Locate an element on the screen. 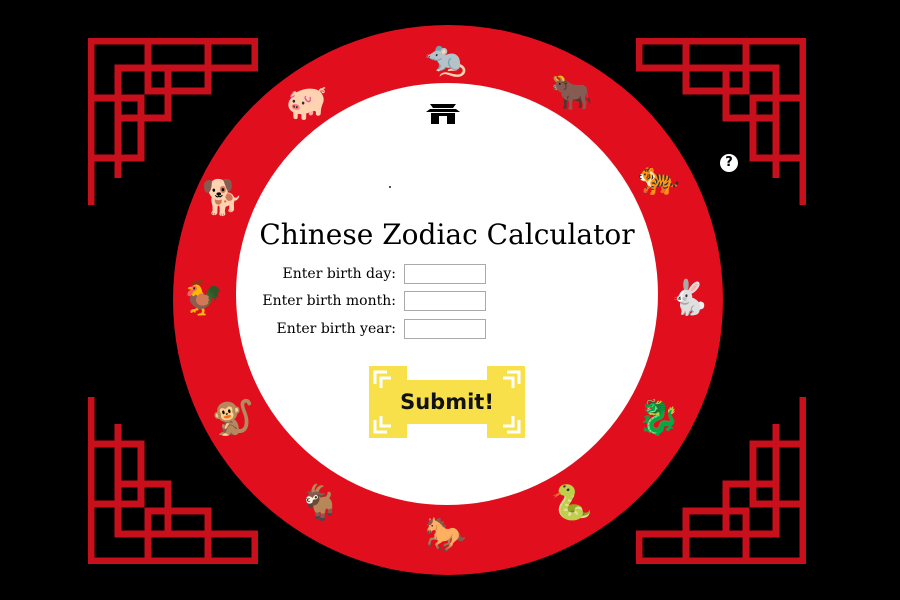 The height and width of the screenshot is (600, 900). birth-day-label: Enter birth day: is located at coordinates (339, 274).